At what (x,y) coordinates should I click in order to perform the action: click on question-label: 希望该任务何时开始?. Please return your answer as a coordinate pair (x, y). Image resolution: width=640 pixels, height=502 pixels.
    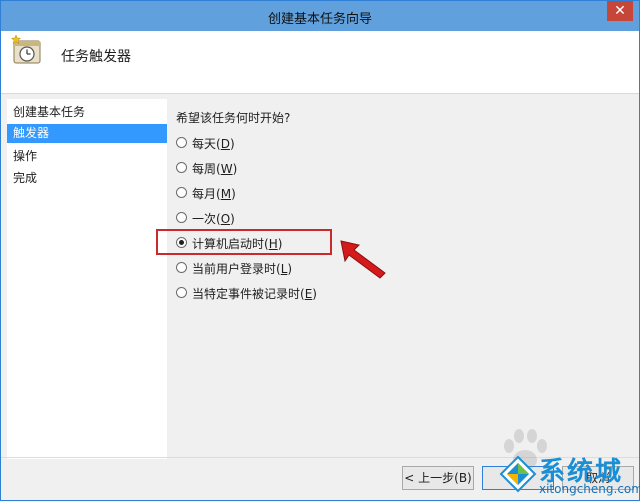
    Looking at the image, I should click on (233, 118).